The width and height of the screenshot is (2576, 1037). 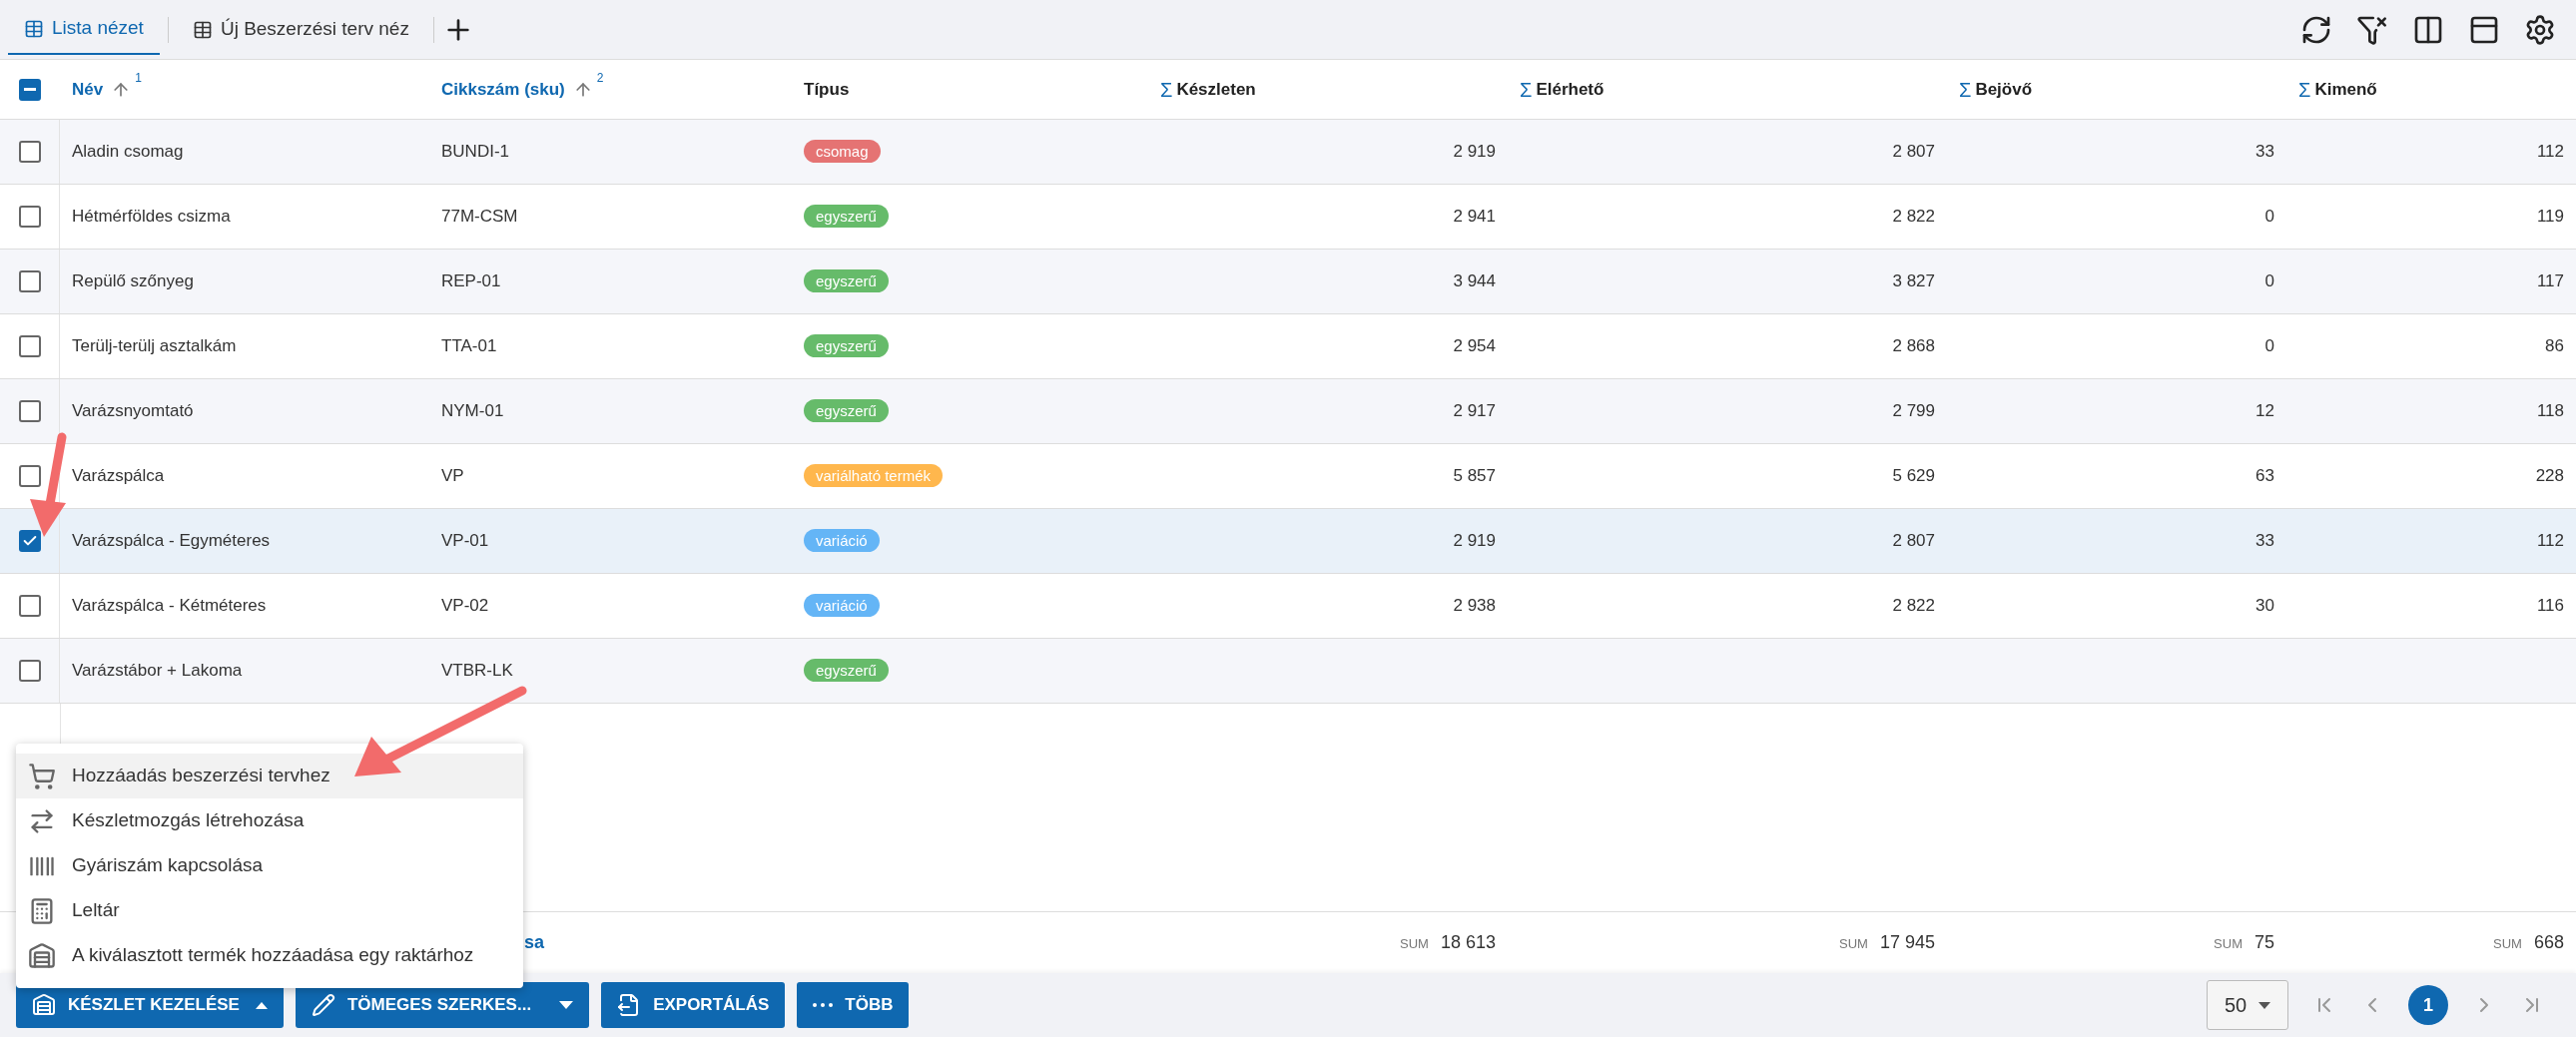 What do you see at coordinates (465, 542) in the screenshot?
I see `table-cell-text: VP-01` at bounding box center [465, 542].